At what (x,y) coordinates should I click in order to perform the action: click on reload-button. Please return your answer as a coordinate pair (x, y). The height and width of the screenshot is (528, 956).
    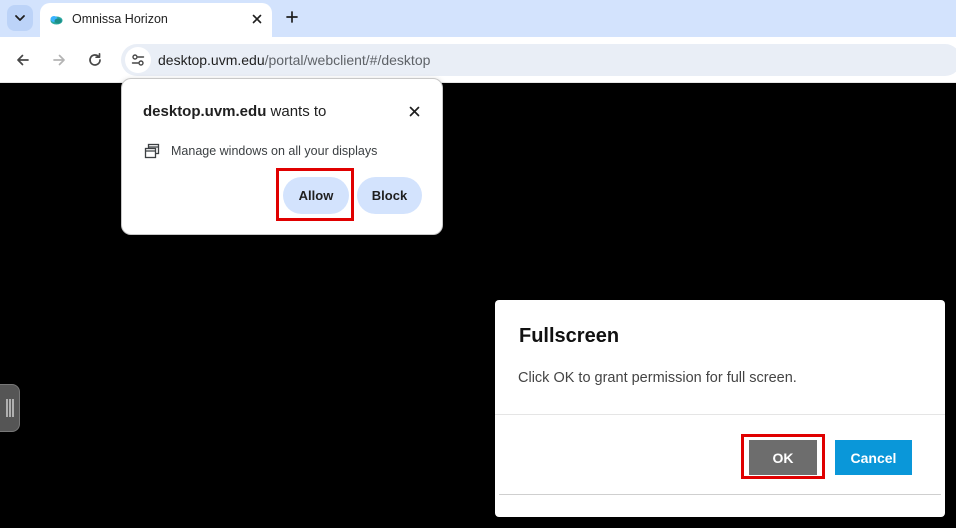
    Looking at the image, I should click on (95, 60).